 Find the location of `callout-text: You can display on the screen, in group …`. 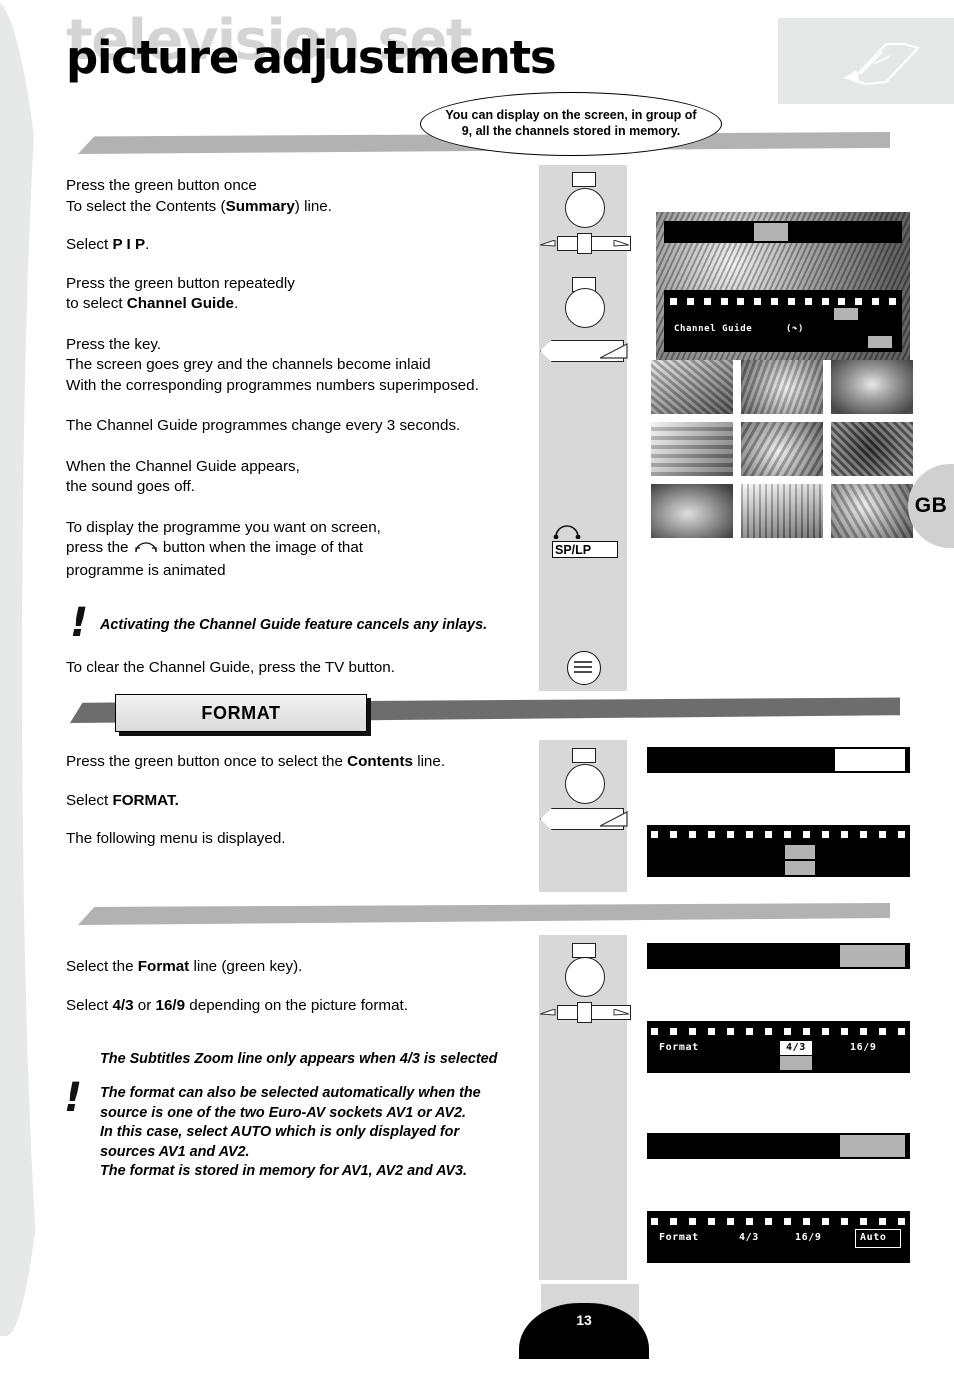

callout-text: You can display on the screen, in group … is located at coordinates (570, 123).